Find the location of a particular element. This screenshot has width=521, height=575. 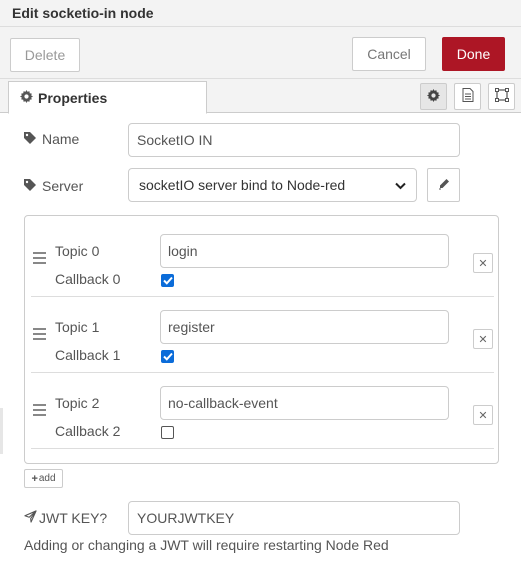

send-icon is located at coordinates (30, 518).